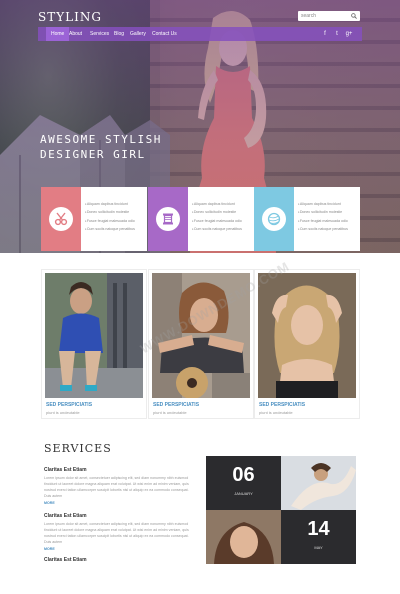 The width and height of the screenshot is (400, 594). What do you see at coordinates (75, 34) in the screenshot?
I see `nav-item-about: About` at bounding box center [75, 34].